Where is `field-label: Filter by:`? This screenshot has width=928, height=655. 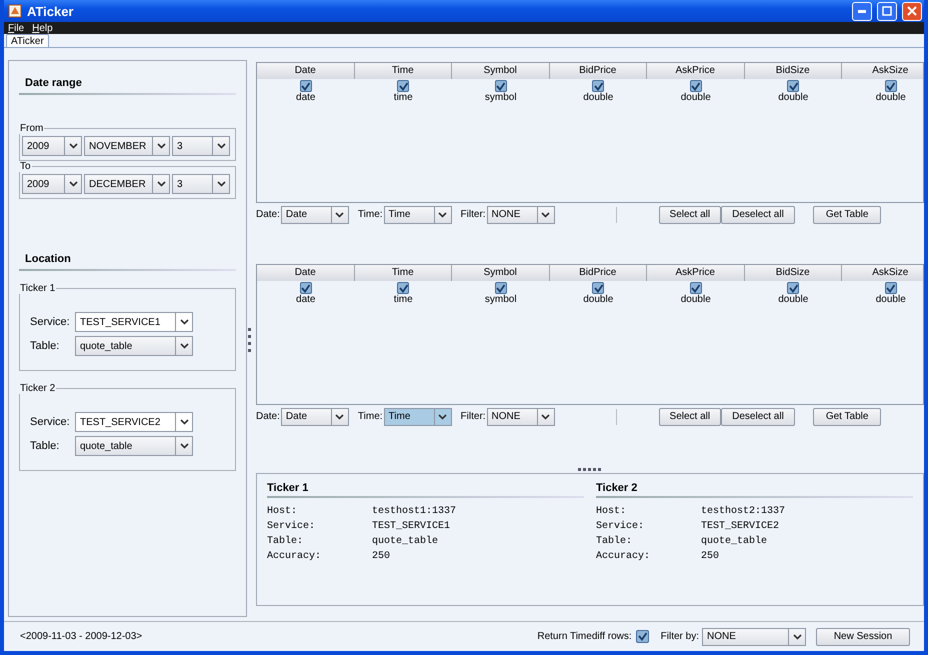 field-label: Filter by: is located at coordinates (679, 636).